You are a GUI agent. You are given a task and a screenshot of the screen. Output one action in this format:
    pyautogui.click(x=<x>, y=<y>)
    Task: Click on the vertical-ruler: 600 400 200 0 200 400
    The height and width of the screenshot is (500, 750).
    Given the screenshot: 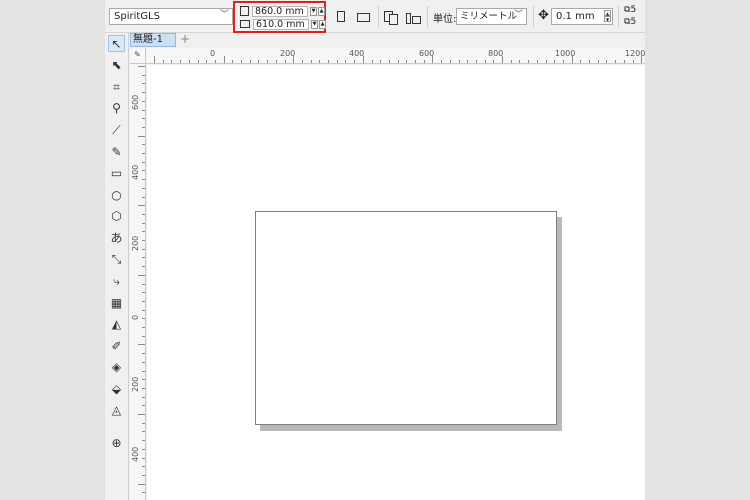 What is the action you would take?
    pyautogui.click(x=138, y=282)
    